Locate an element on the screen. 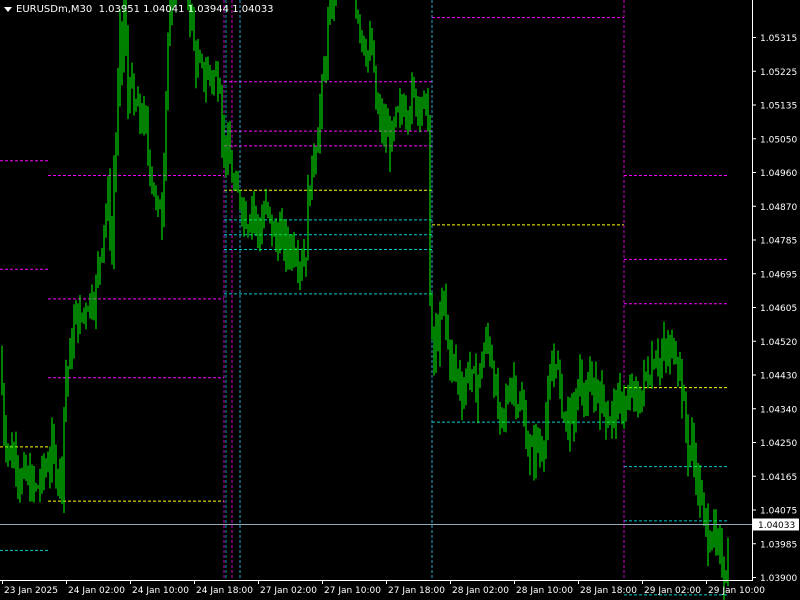 The image size is (800, 600). time-tick-label: 24 Jan 18:00 is located at coordinates (224, 591).